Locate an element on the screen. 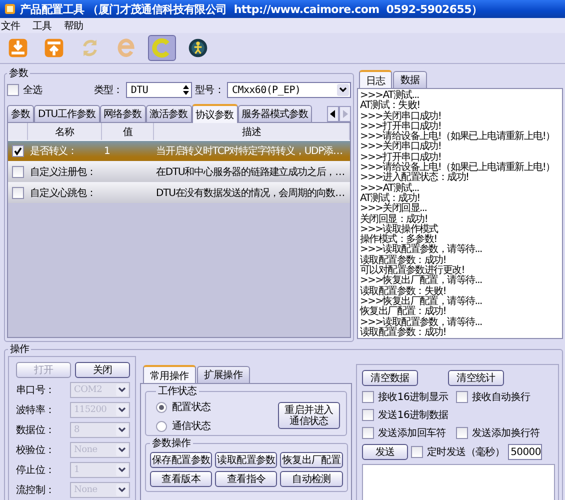 The width and height of the screenshot is (565, 500). menu-item: 工具 is located at coordinates (42, 25).